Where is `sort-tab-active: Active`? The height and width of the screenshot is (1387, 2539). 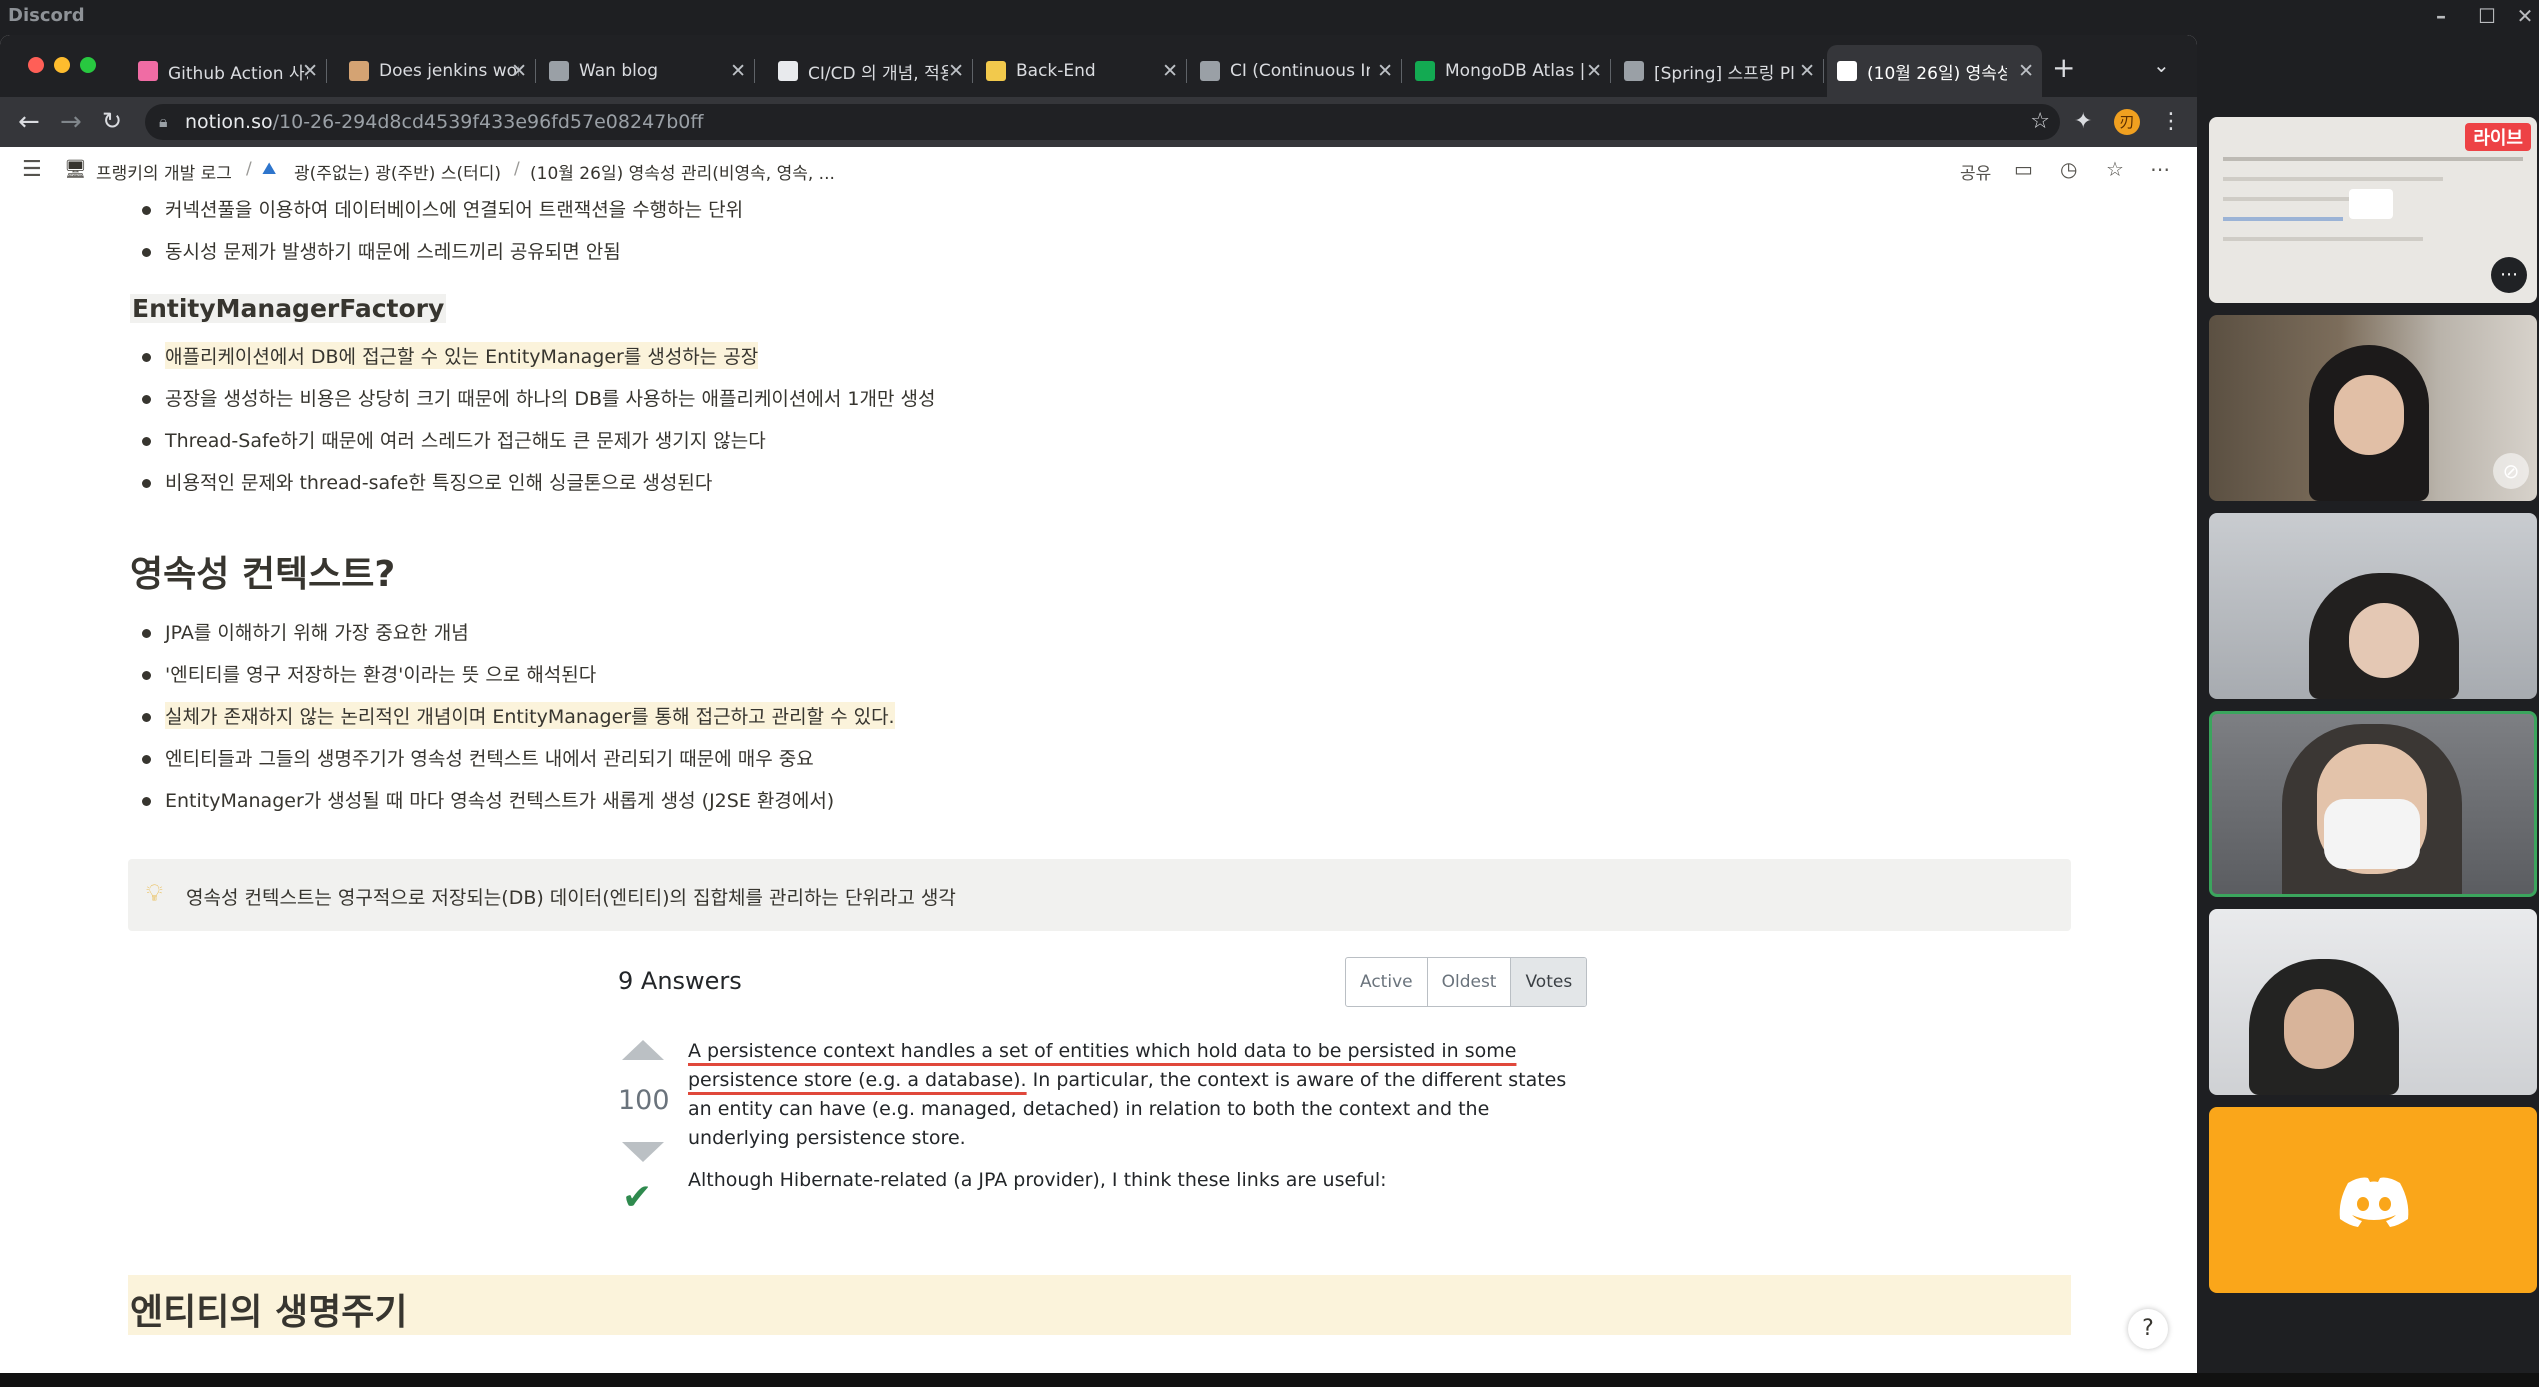 sort-tab-active: Active is located at coordinates (1387, 982).